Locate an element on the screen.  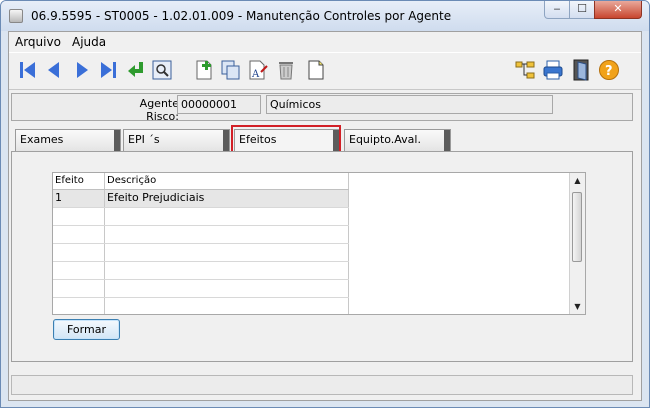
scroll-down-arrow-icon: ▼ is located at coordinates (577, 306).